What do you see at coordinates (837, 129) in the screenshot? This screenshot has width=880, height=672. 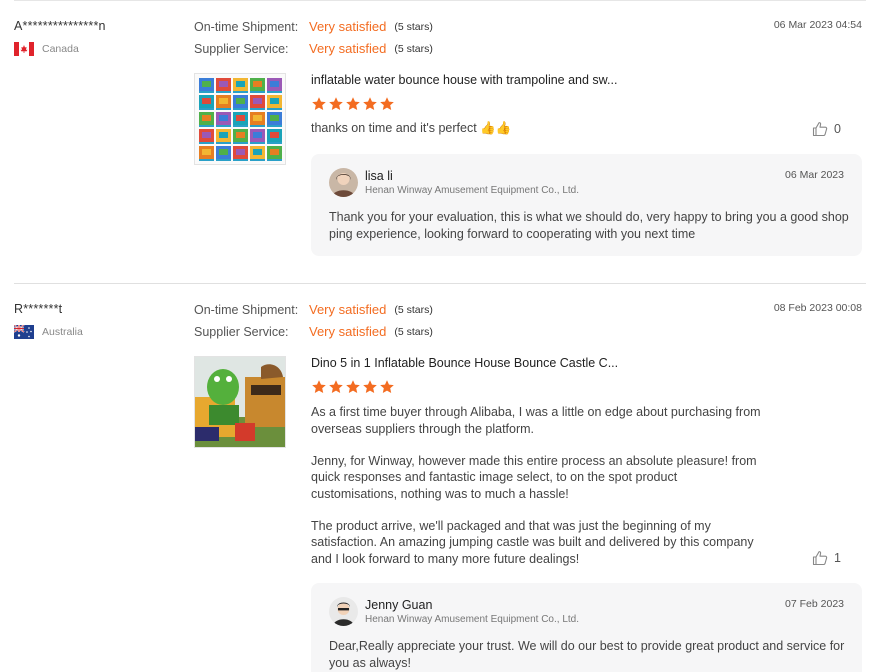 I see `like-count: 0` at bounding box center [837, 129].